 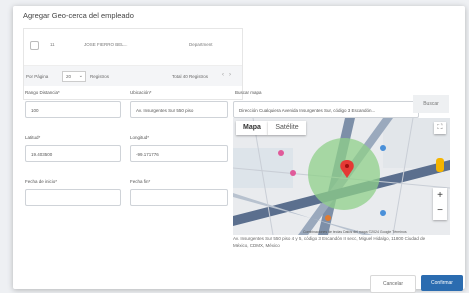 What do you see at coordinates (73, 109) in the screenshot?
I see `rango-input: 100` at bounding box center [73, 109].